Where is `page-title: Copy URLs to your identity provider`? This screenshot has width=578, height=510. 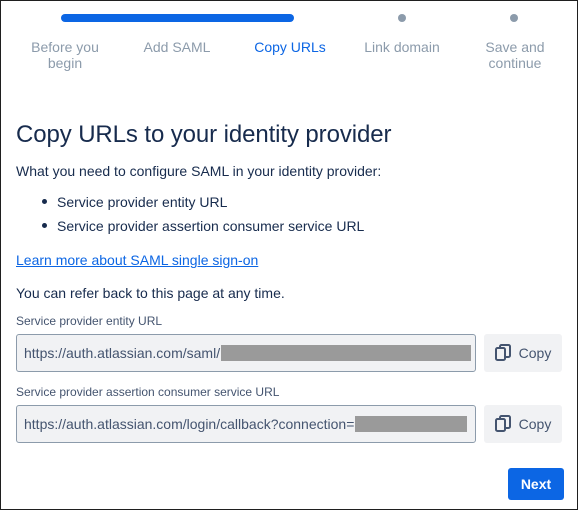
page-title: Copy URLs to your identity provider is located at coordinates (204, 134).